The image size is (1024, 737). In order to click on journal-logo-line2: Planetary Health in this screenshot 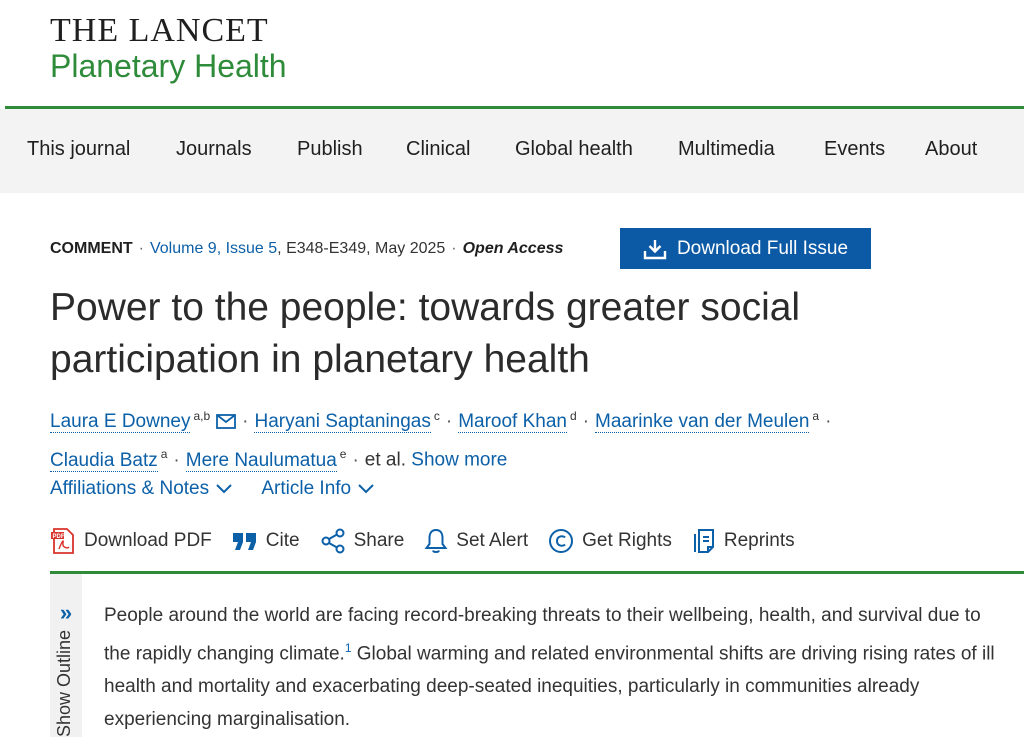, I will do `click(168, 66)`.